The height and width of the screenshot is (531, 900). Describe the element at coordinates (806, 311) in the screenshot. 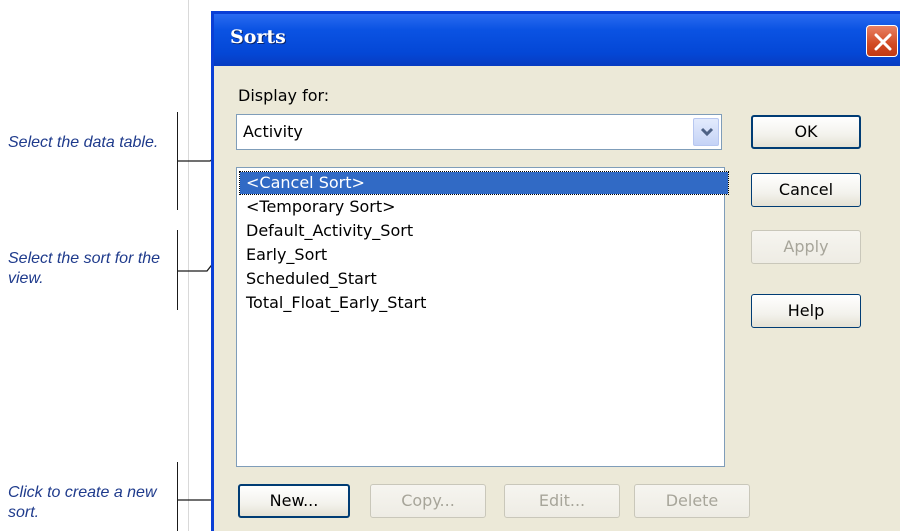

I see `help-button: Help` at that location.